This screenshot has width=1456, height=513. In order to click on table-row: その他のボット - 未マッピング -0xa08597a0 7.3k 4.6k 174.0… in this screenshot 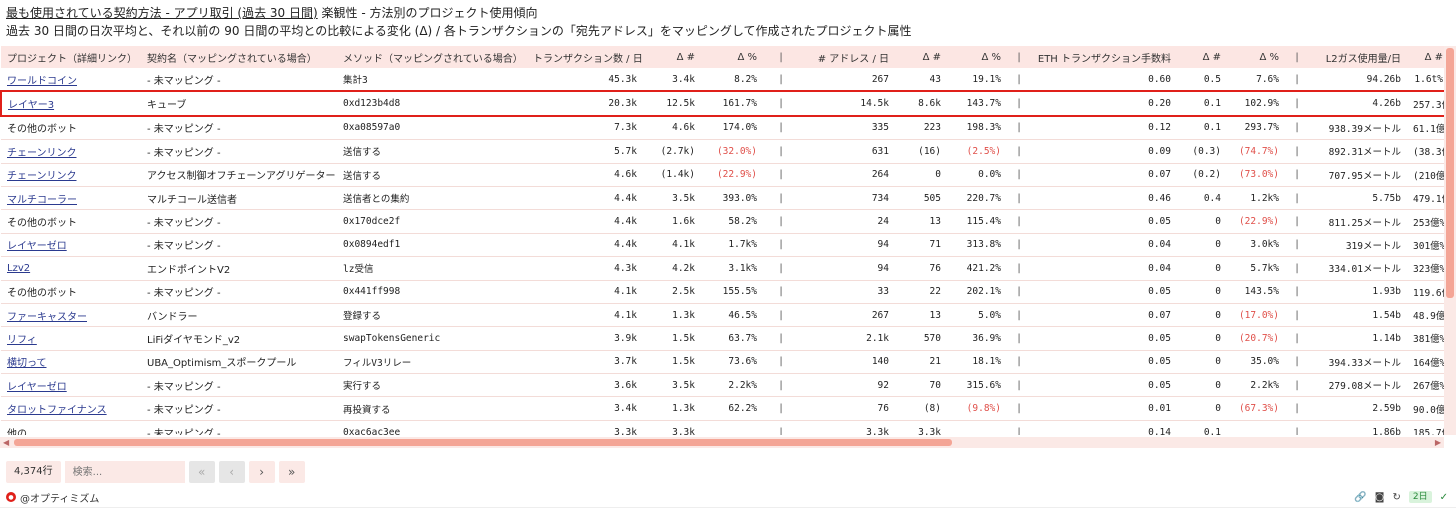, I will do `click(722, 128)`.